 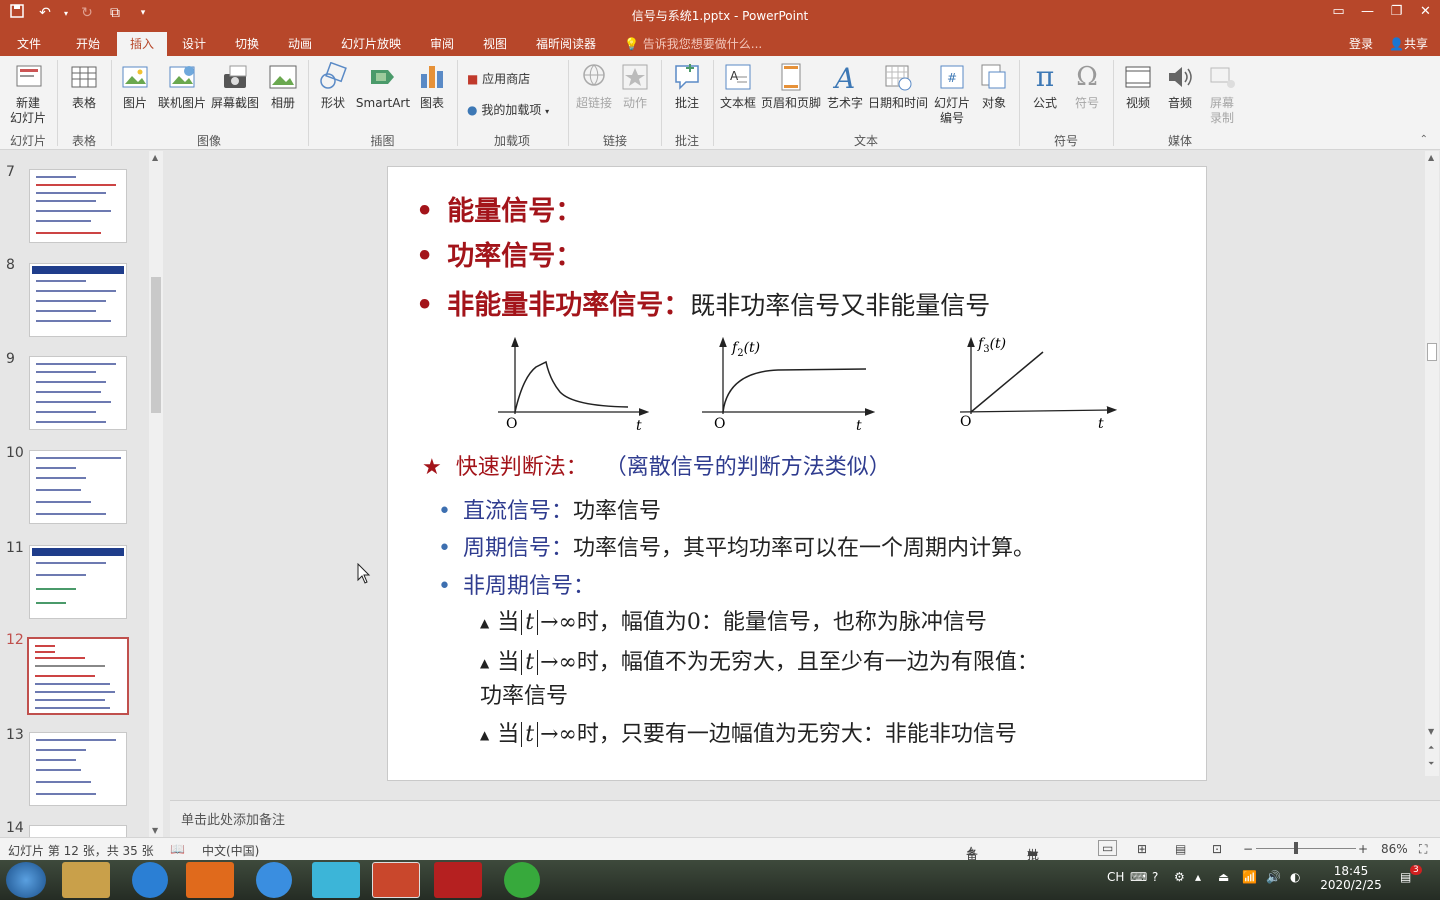 I want to click on quick-method-heading: ★ 快速判断法： （离散信号的判断方法类似）, so click(x=656, y=465).